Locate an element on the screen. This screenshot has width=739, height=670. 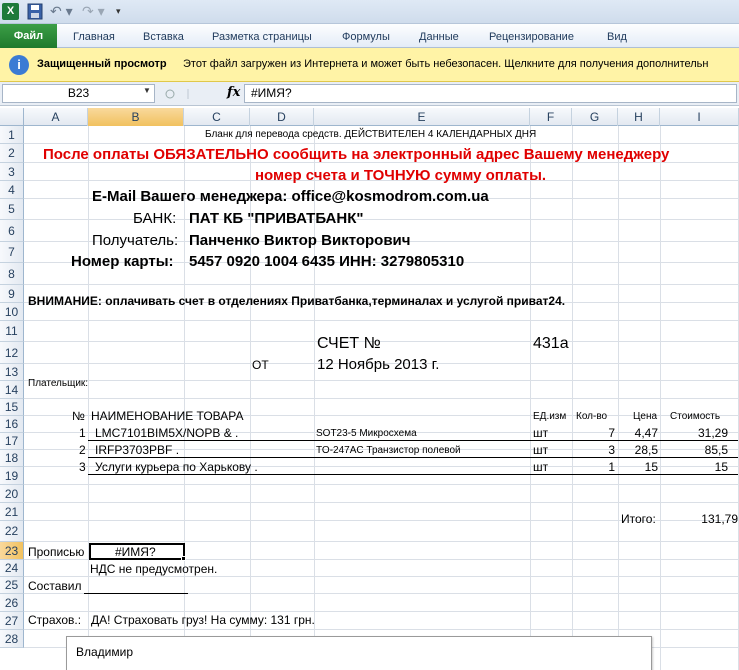
cell-header-price: Цена is located at coordinates (645, 416).